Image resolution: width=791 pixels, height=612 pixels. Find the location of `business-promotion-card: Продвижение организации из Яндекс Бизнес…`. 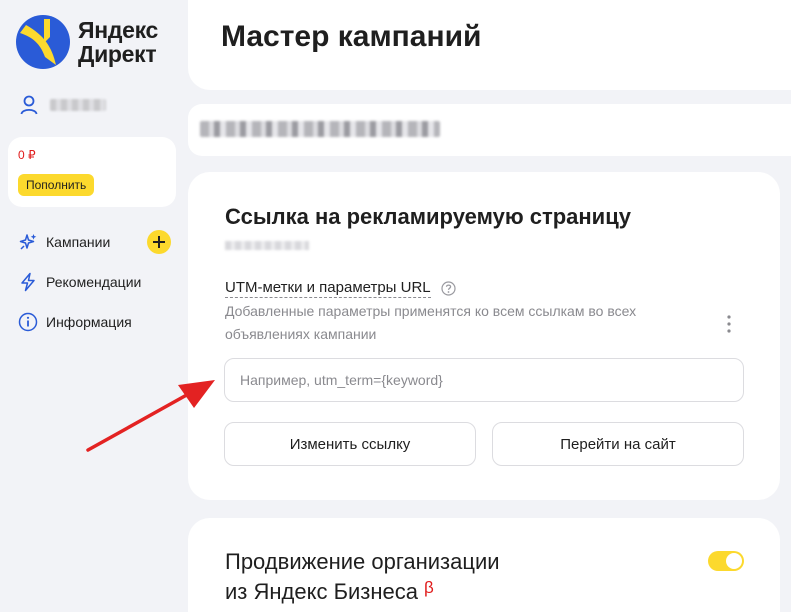

business-promotion-card: Продвижение организации из Яндекс Бизнес… is located at coordinates (484, 565).